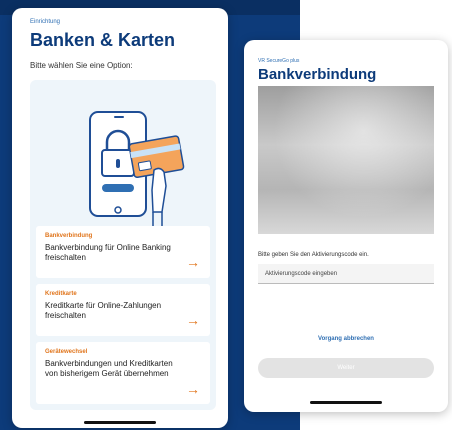 The width and height of the screenshot is (452, 430). Describe the element at coordinates (69, 236) in the screenshot. I see `option-category: Bankverbindung` at that location.